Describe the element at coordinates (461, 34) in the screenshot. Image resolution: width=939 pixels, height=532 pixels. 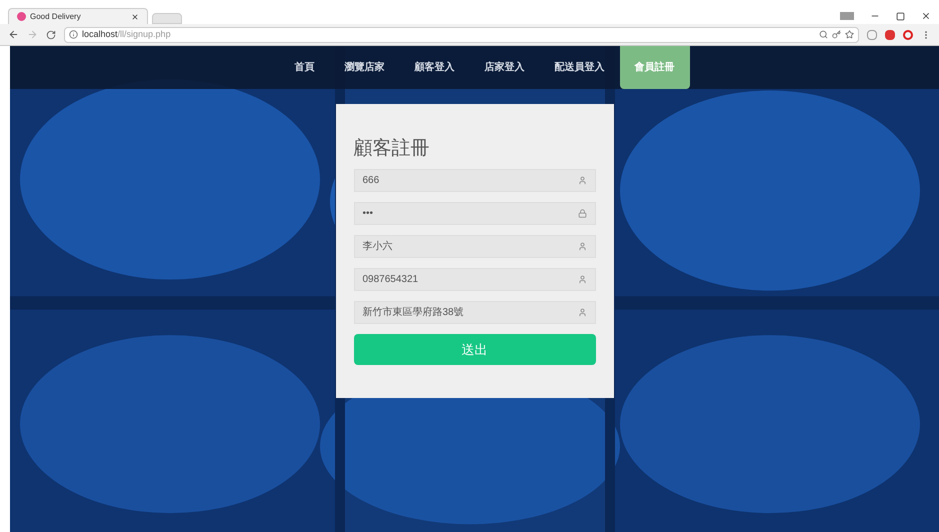
I see `address-bar: localhost/ll/signup.php` at that location.